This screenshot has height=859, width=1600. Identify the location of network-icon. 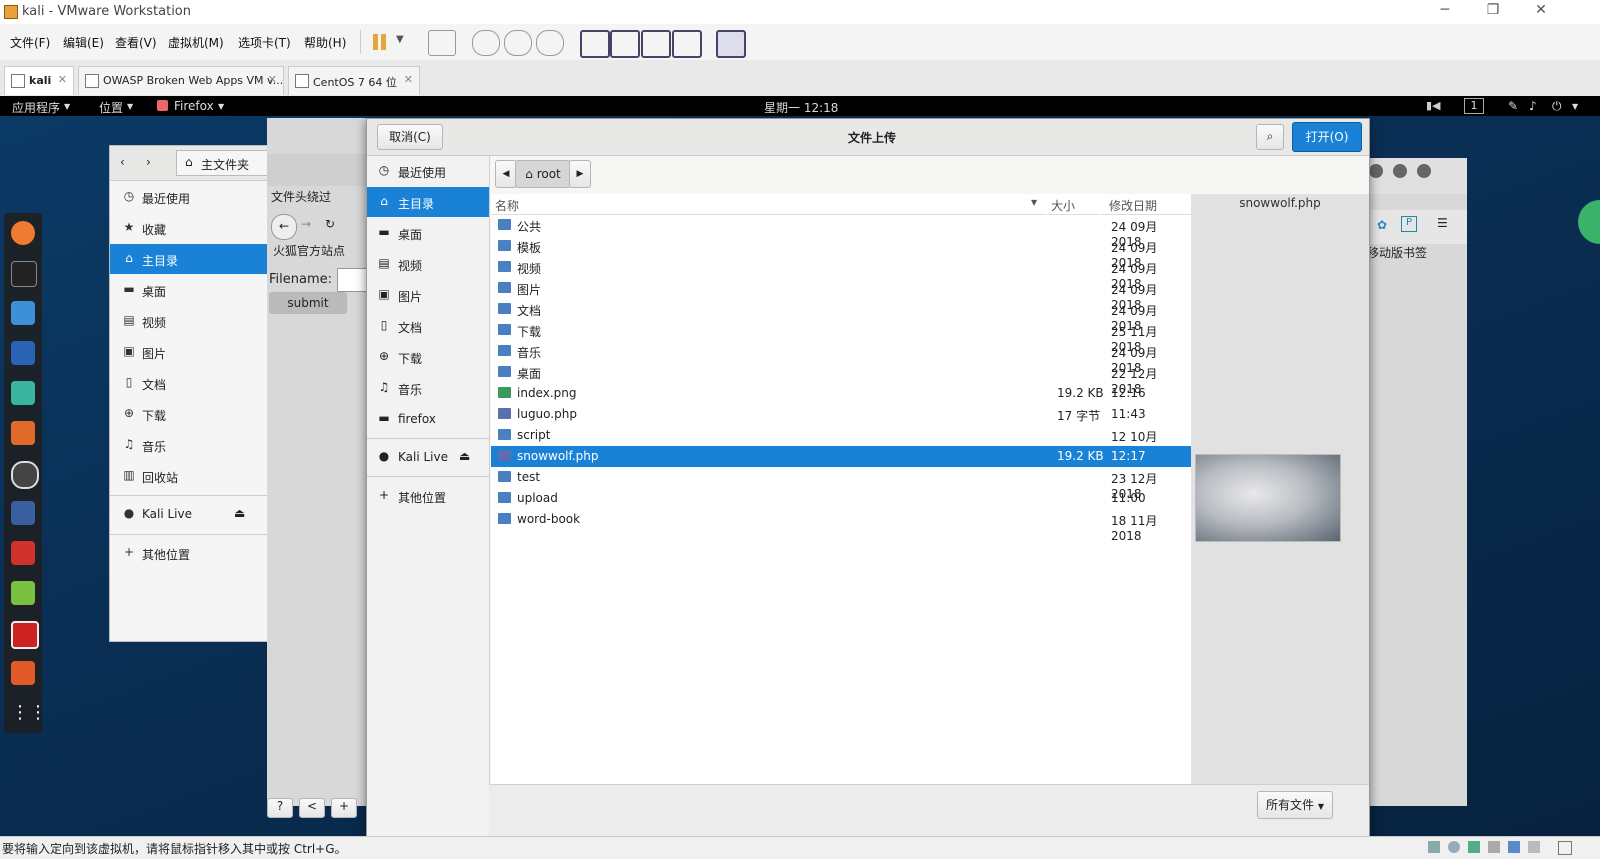
(1474, 847).